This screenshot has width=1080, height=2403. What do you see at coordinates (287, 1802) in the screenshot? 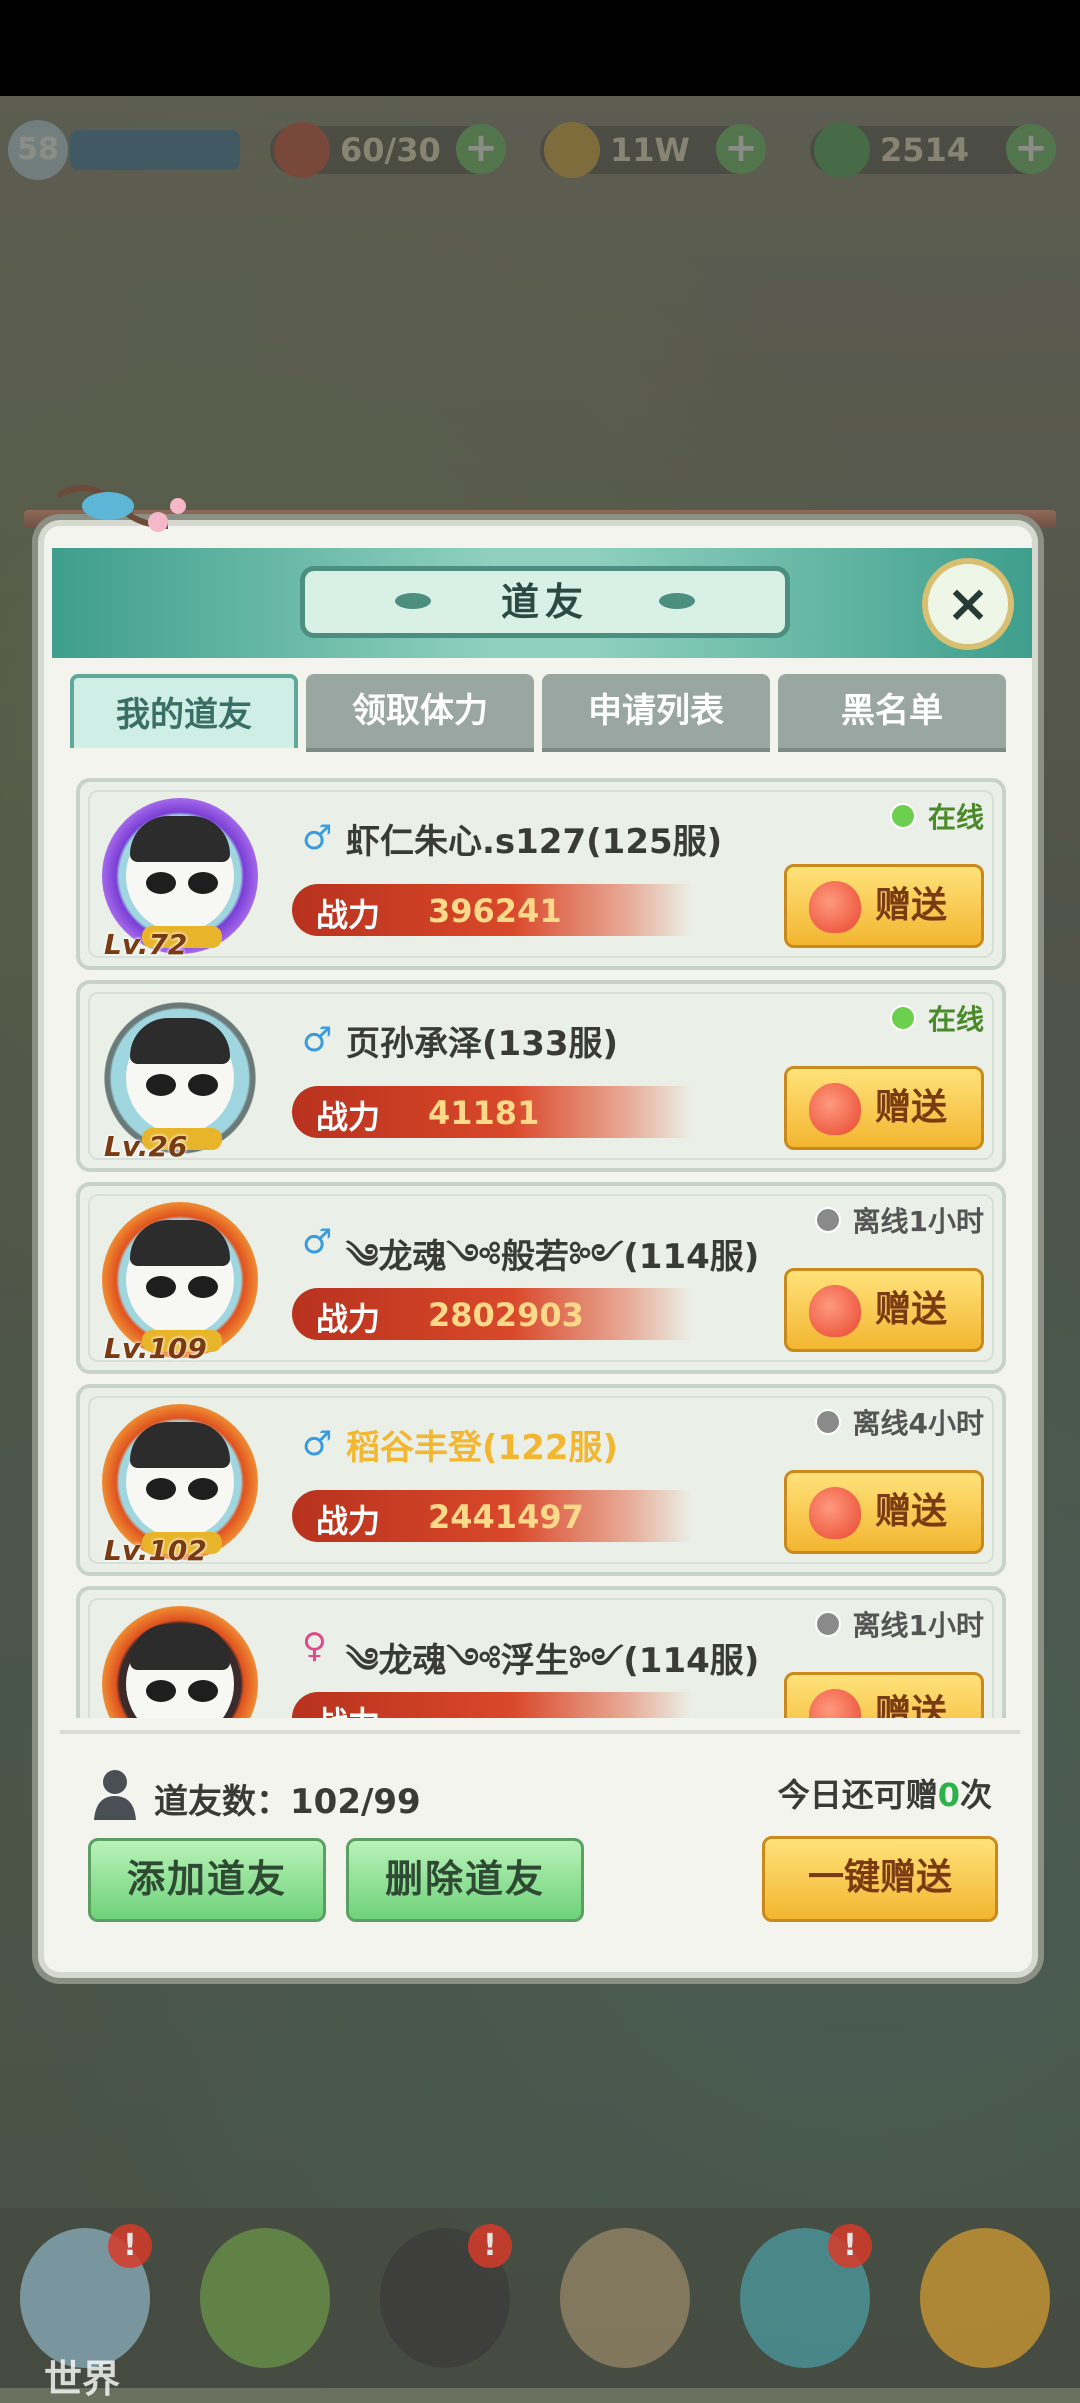
I see `friend-count-label: 道友数：102/99` at bounding box center [287, 1802].